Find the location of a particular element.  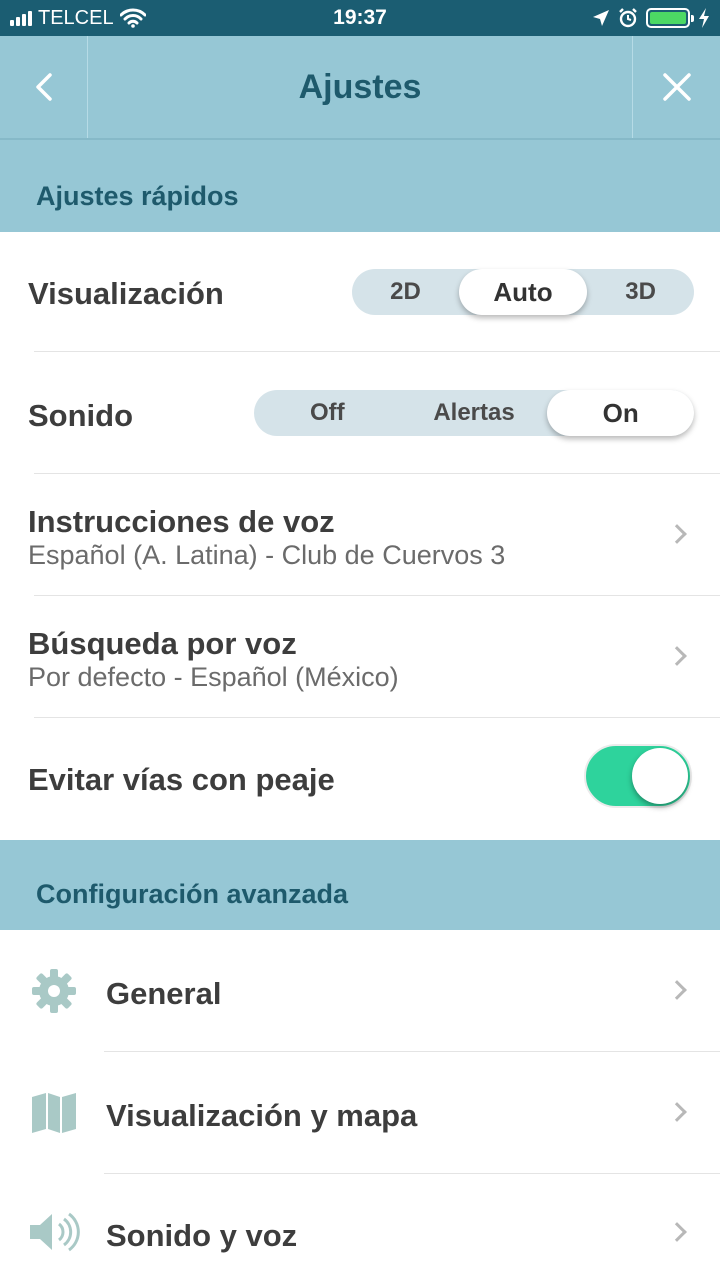

busqueda-voz-label: Búsqueda por voz is located at coordinates (162, 643).